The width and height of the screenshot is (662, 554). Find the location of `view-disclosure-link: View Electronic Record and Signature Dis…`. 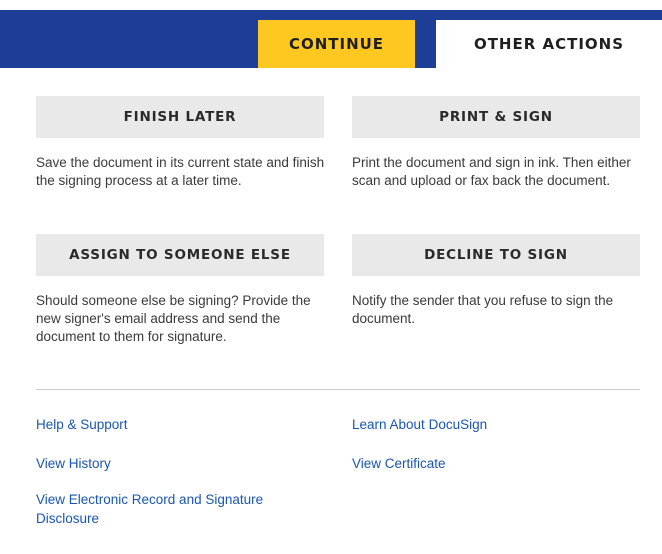

view-disclosure-link: View Electronic Record and Signature Dis… is located at coordinates (181, 509).